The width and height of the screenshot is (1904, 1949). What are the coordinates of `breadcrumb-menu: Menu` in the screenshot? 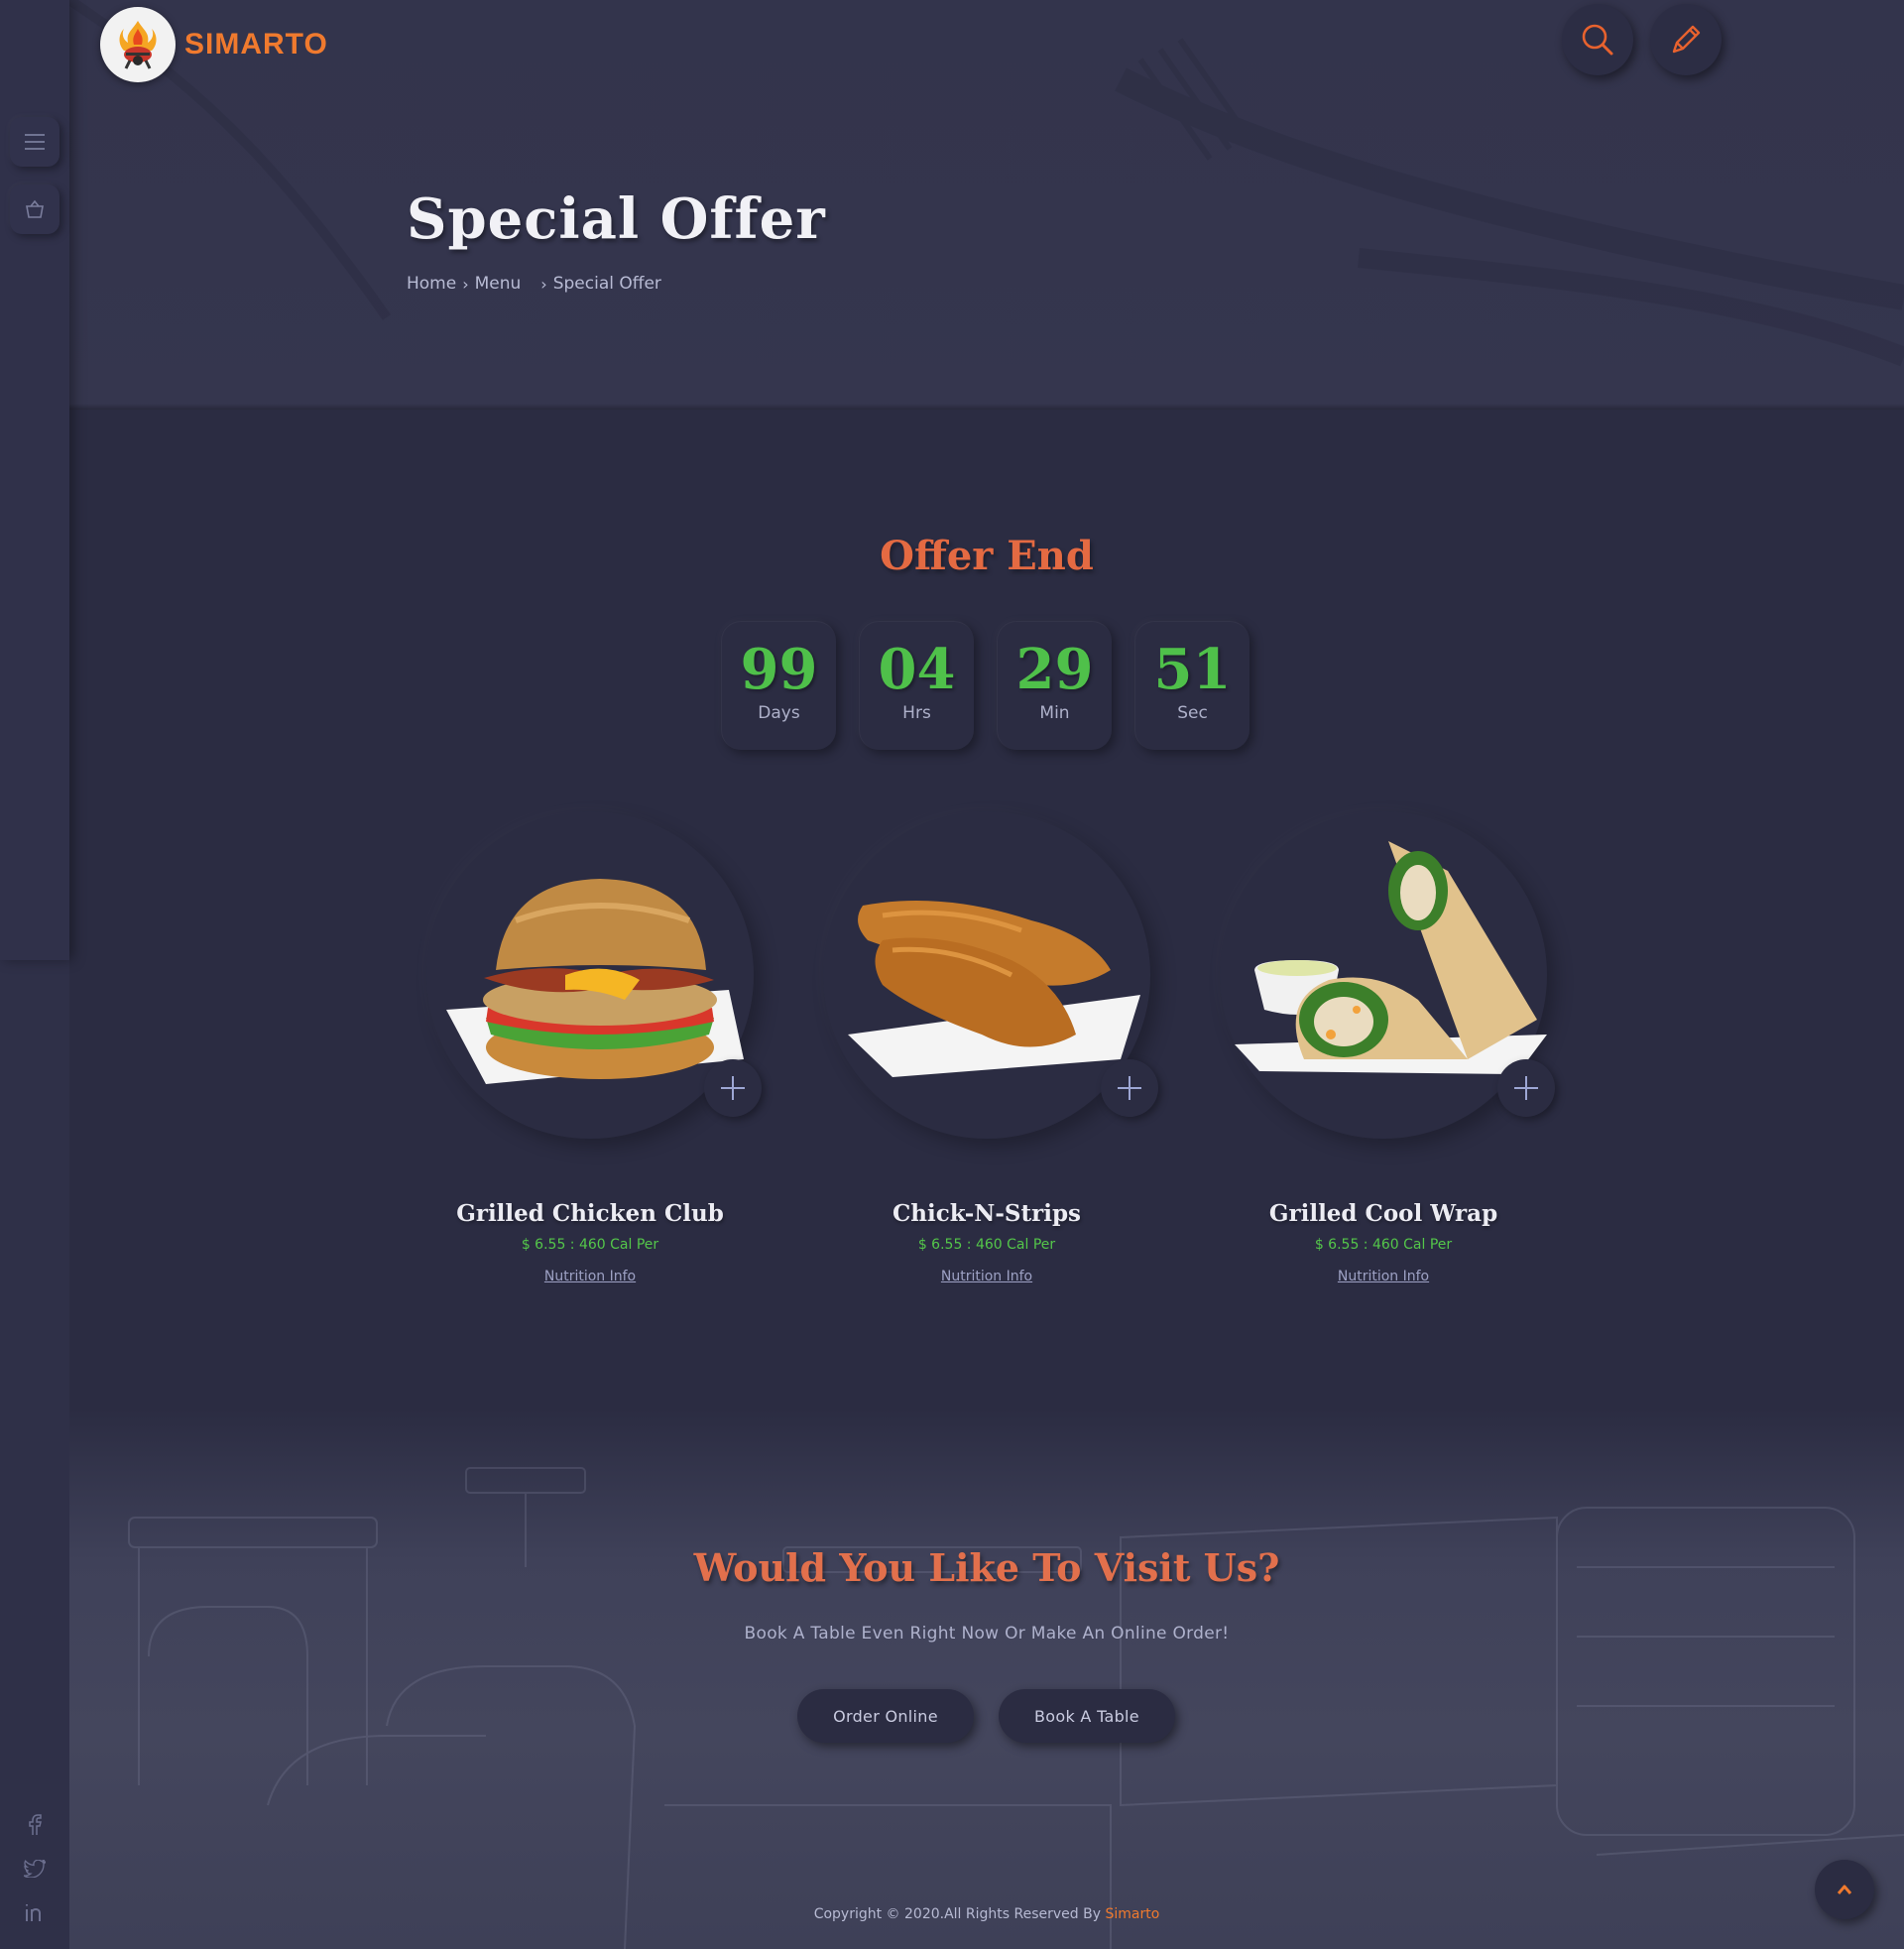 It's located at (498, 284).